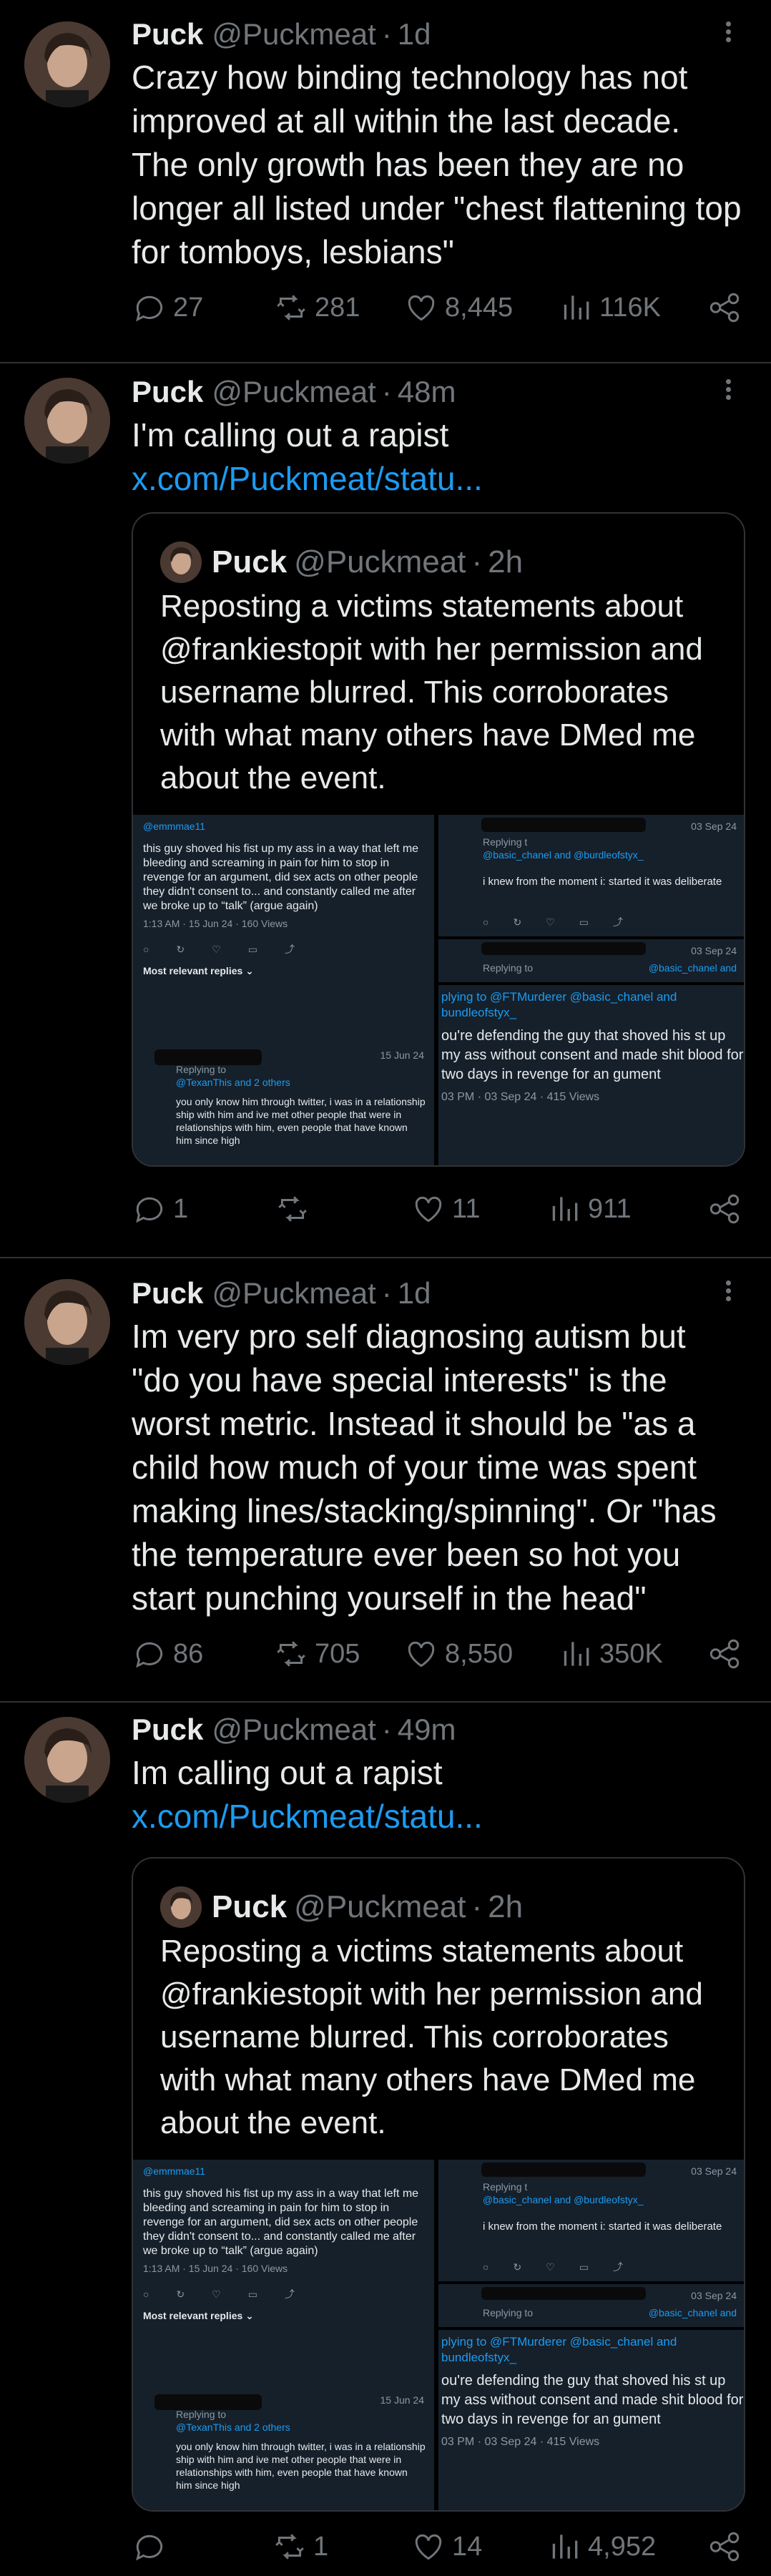 This screenshot has width=771, height=2576. I want to click on tweet-actions: 86 705 8,550 350K, so click(437, 1653).